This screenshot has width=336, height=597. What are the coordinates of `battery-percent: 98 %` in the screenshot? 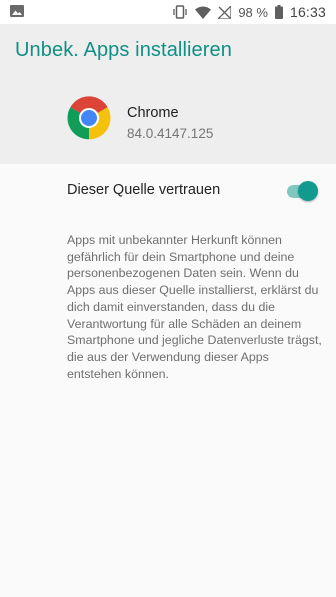 It's located at (253, 12).